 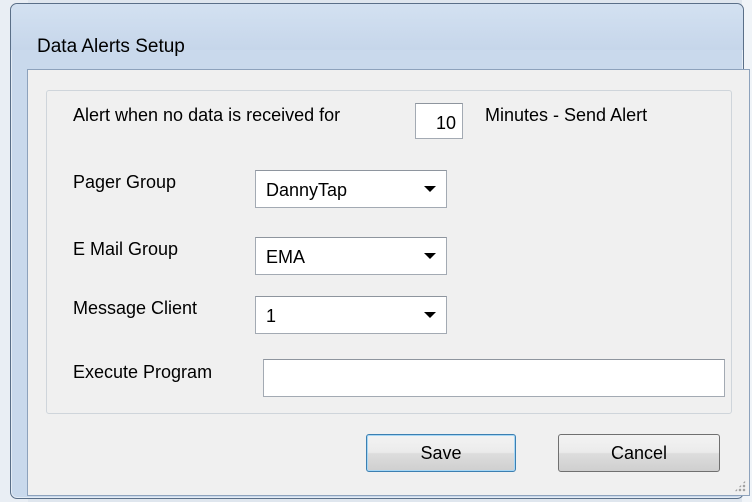 I want to click on resize-grip-icon, so click(x=740, y=486).